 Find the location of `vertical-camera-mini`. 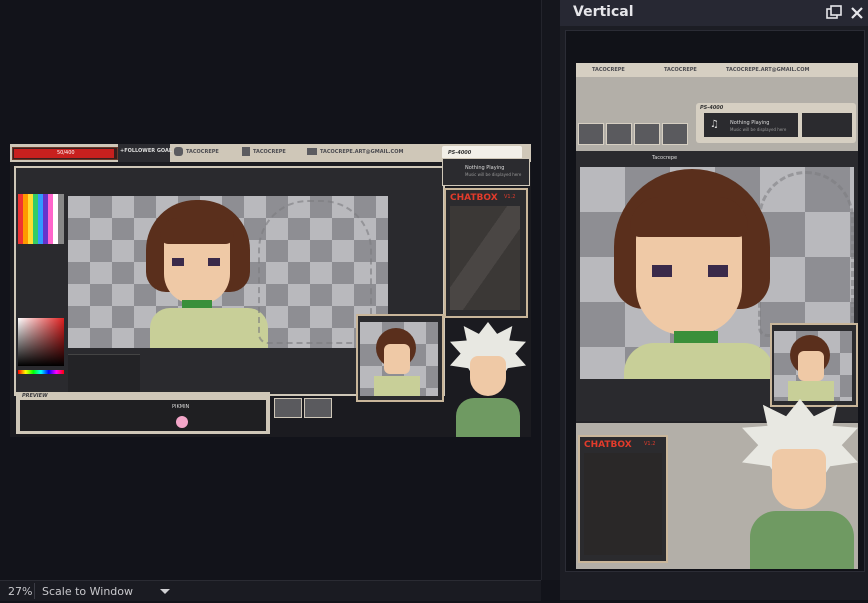

vertical-camera-mini is located at coordinates (814, 365).